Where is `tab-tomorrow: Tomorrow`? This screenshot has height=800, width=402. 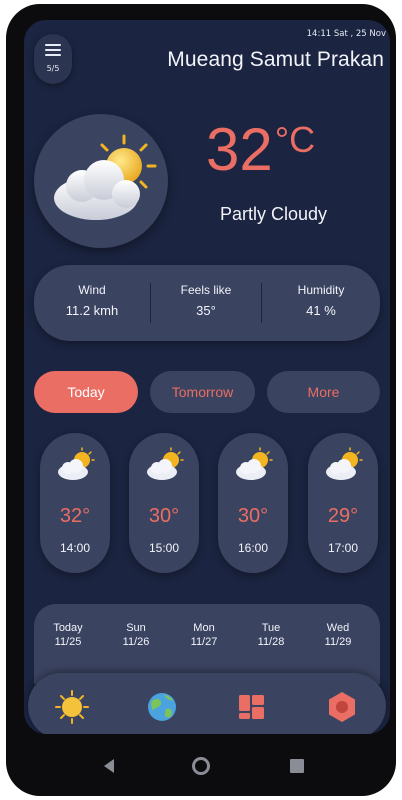
tab-tomorrow: Tomorrow is located at coordinates (202, 392).